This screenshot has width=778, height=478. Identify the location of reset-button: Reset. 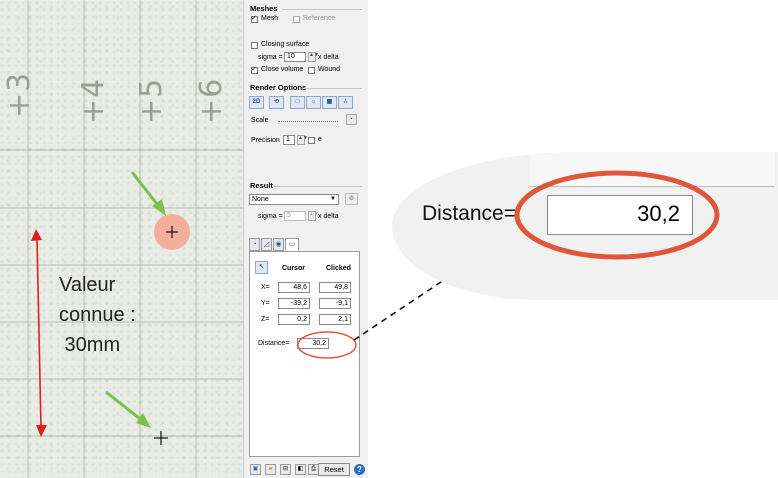
(334, 469).